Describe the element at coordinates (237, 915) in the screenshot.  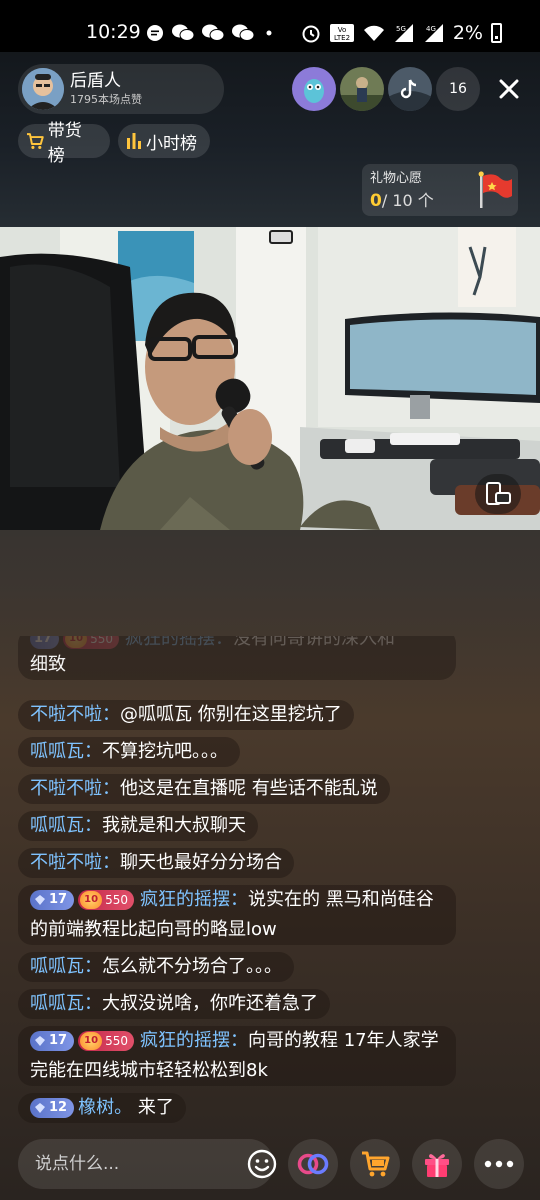
I see `chat-message: 17 10 550 疯狂的摇摆：说实在的 黑马和尚硅谷的前端教程比起向哥的略显low` at that location.